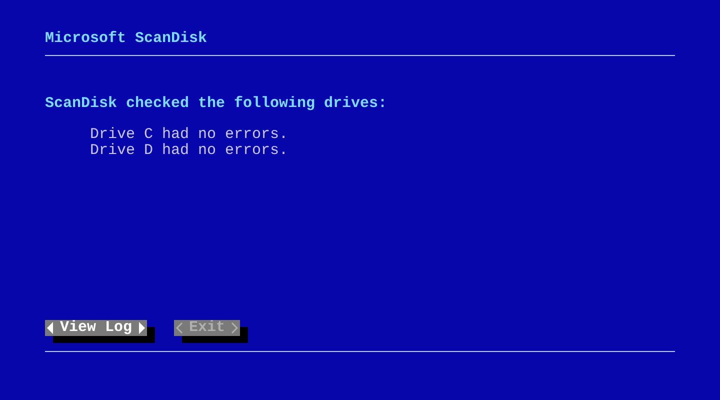 This screenshot has height=400, width=720. I want to click on result-line: Drive D had no errors., so click(189, 151).